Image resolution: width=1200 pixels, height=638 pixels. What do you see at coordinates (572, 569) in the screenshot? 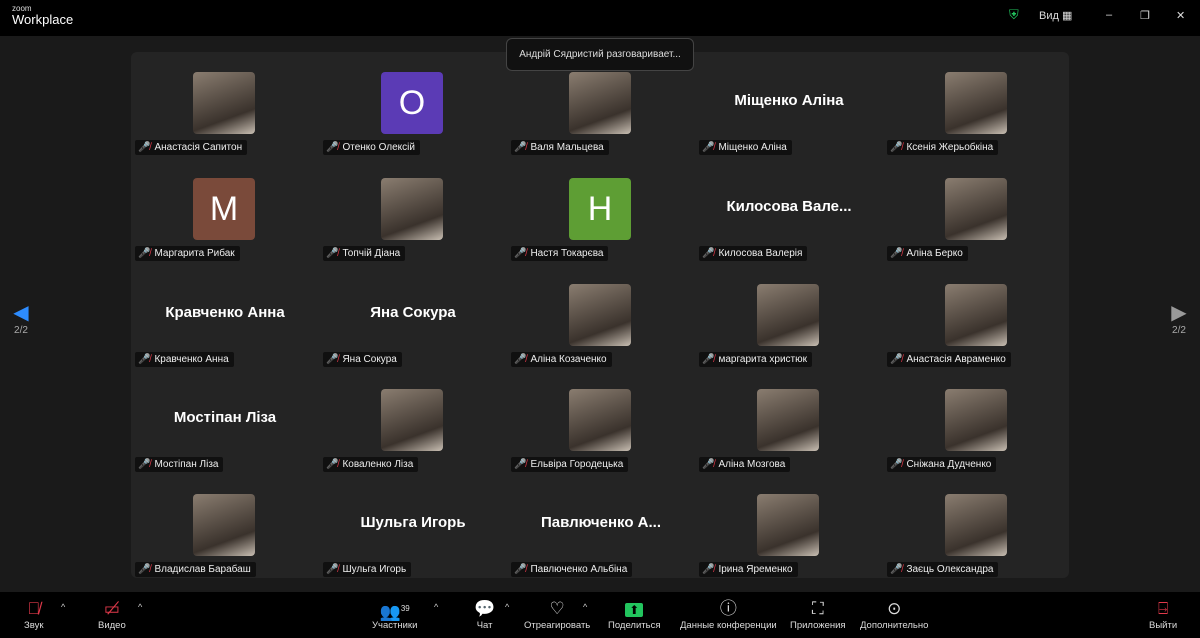
I see `participant-name-tag: 🎤̸ Павлюченко Альбіна` at bounding box center [572, 569].